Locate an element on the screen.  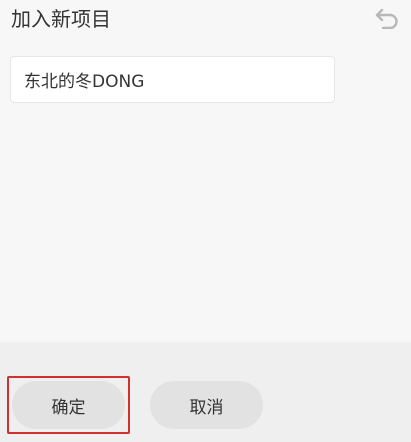
cancel-button: 取消 is located at coordinates (206, 405).